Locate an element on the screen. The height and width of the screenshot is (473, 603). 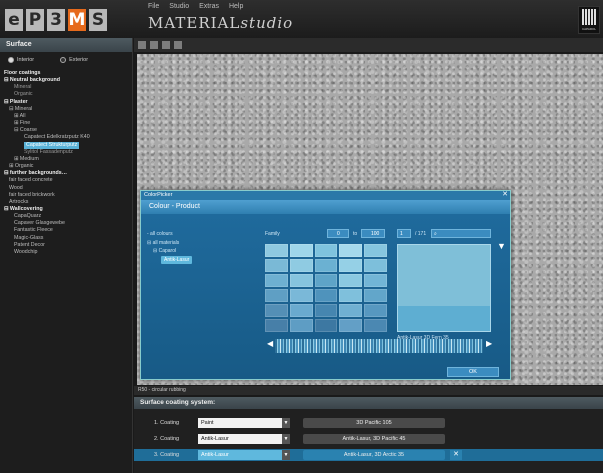
menu-help: Help is located at coordinates (236, 6).